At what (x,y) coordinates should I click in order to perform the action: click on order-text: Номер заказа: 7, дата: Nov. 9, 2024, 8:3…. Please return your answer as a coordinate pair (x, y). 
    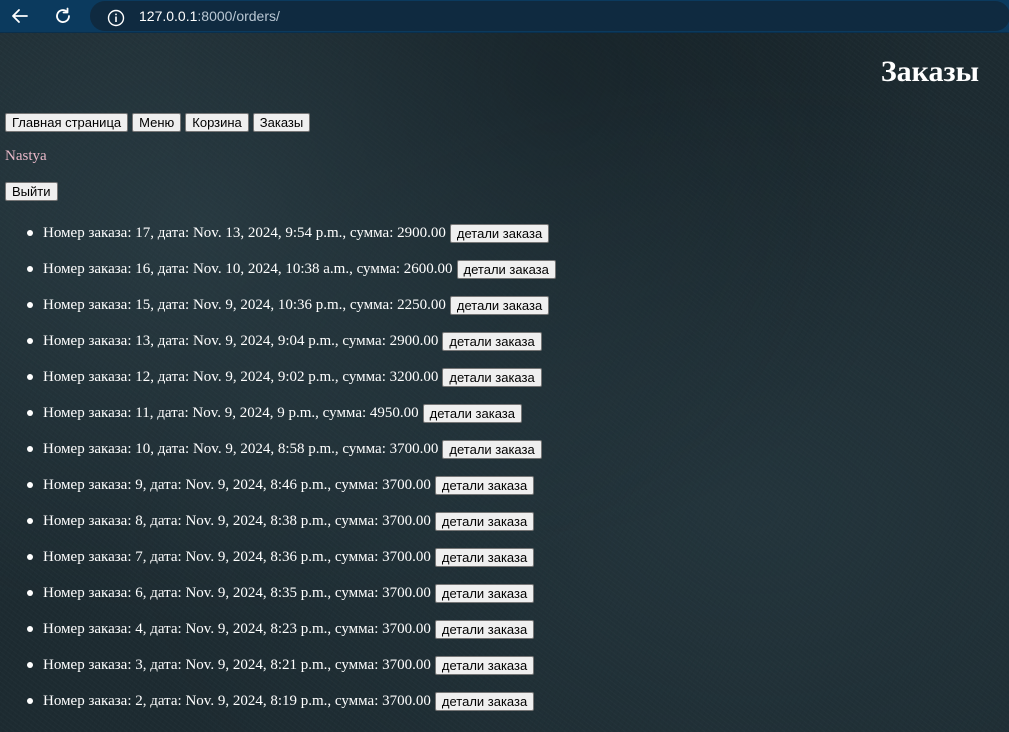
    Looking at the image, I should click on (237, 556).